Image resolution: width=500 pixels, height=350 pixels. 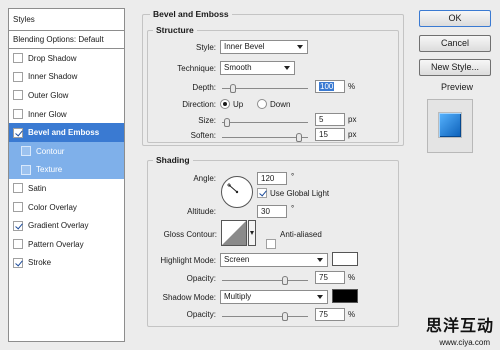 What do you see at coordinates (225, 104) in the screenshot?
I see `direction-up-radio` at bounding box center [225, 104].